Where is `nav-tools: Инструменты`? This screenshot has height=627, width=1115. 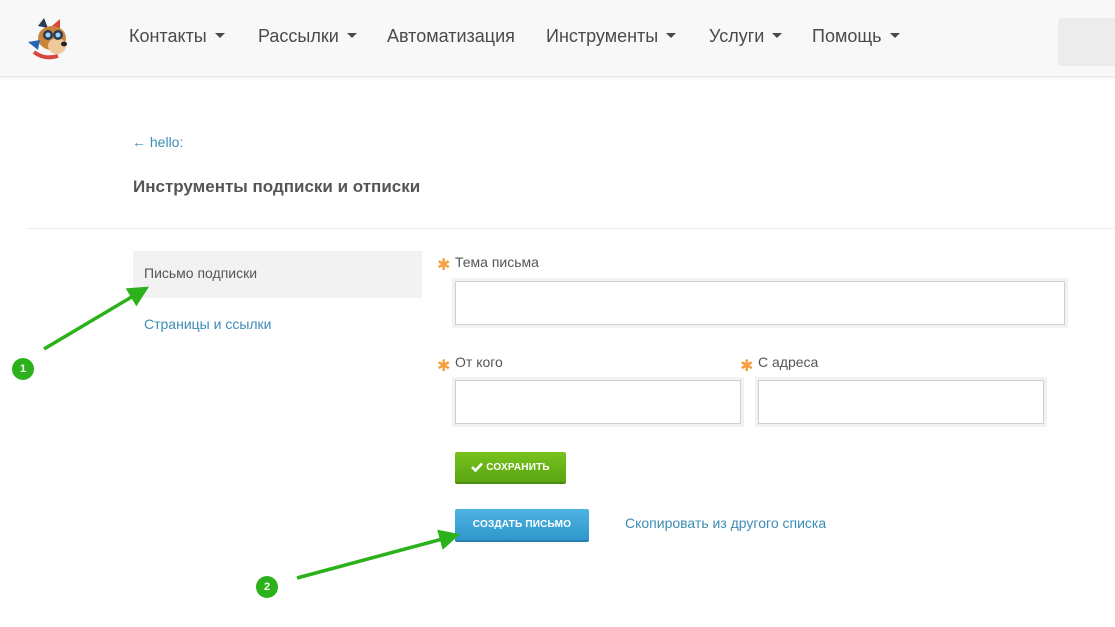
nav-tools: Инструменты is located at coordinates (611, 39).